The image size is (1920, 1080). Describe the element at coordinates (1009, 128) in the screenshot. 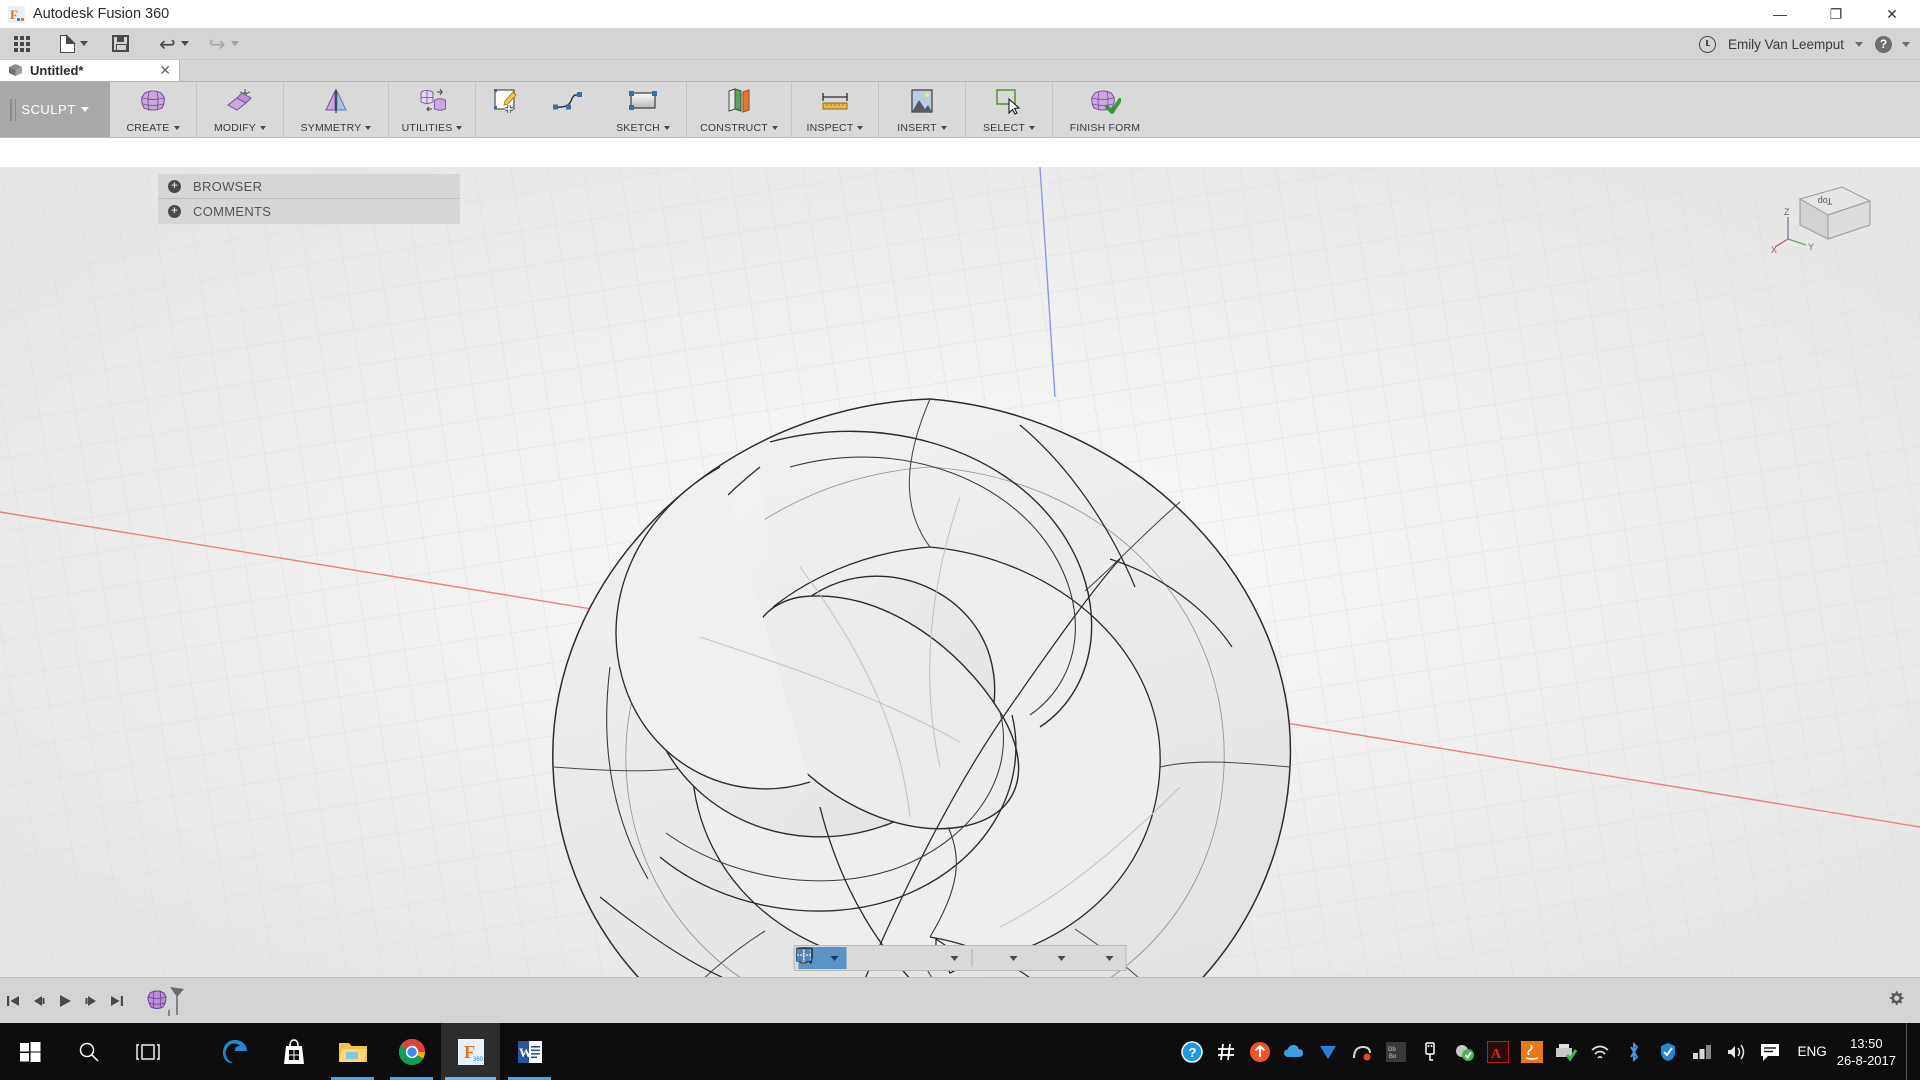

I see `ribbon-label-select: SELECT` at that location.